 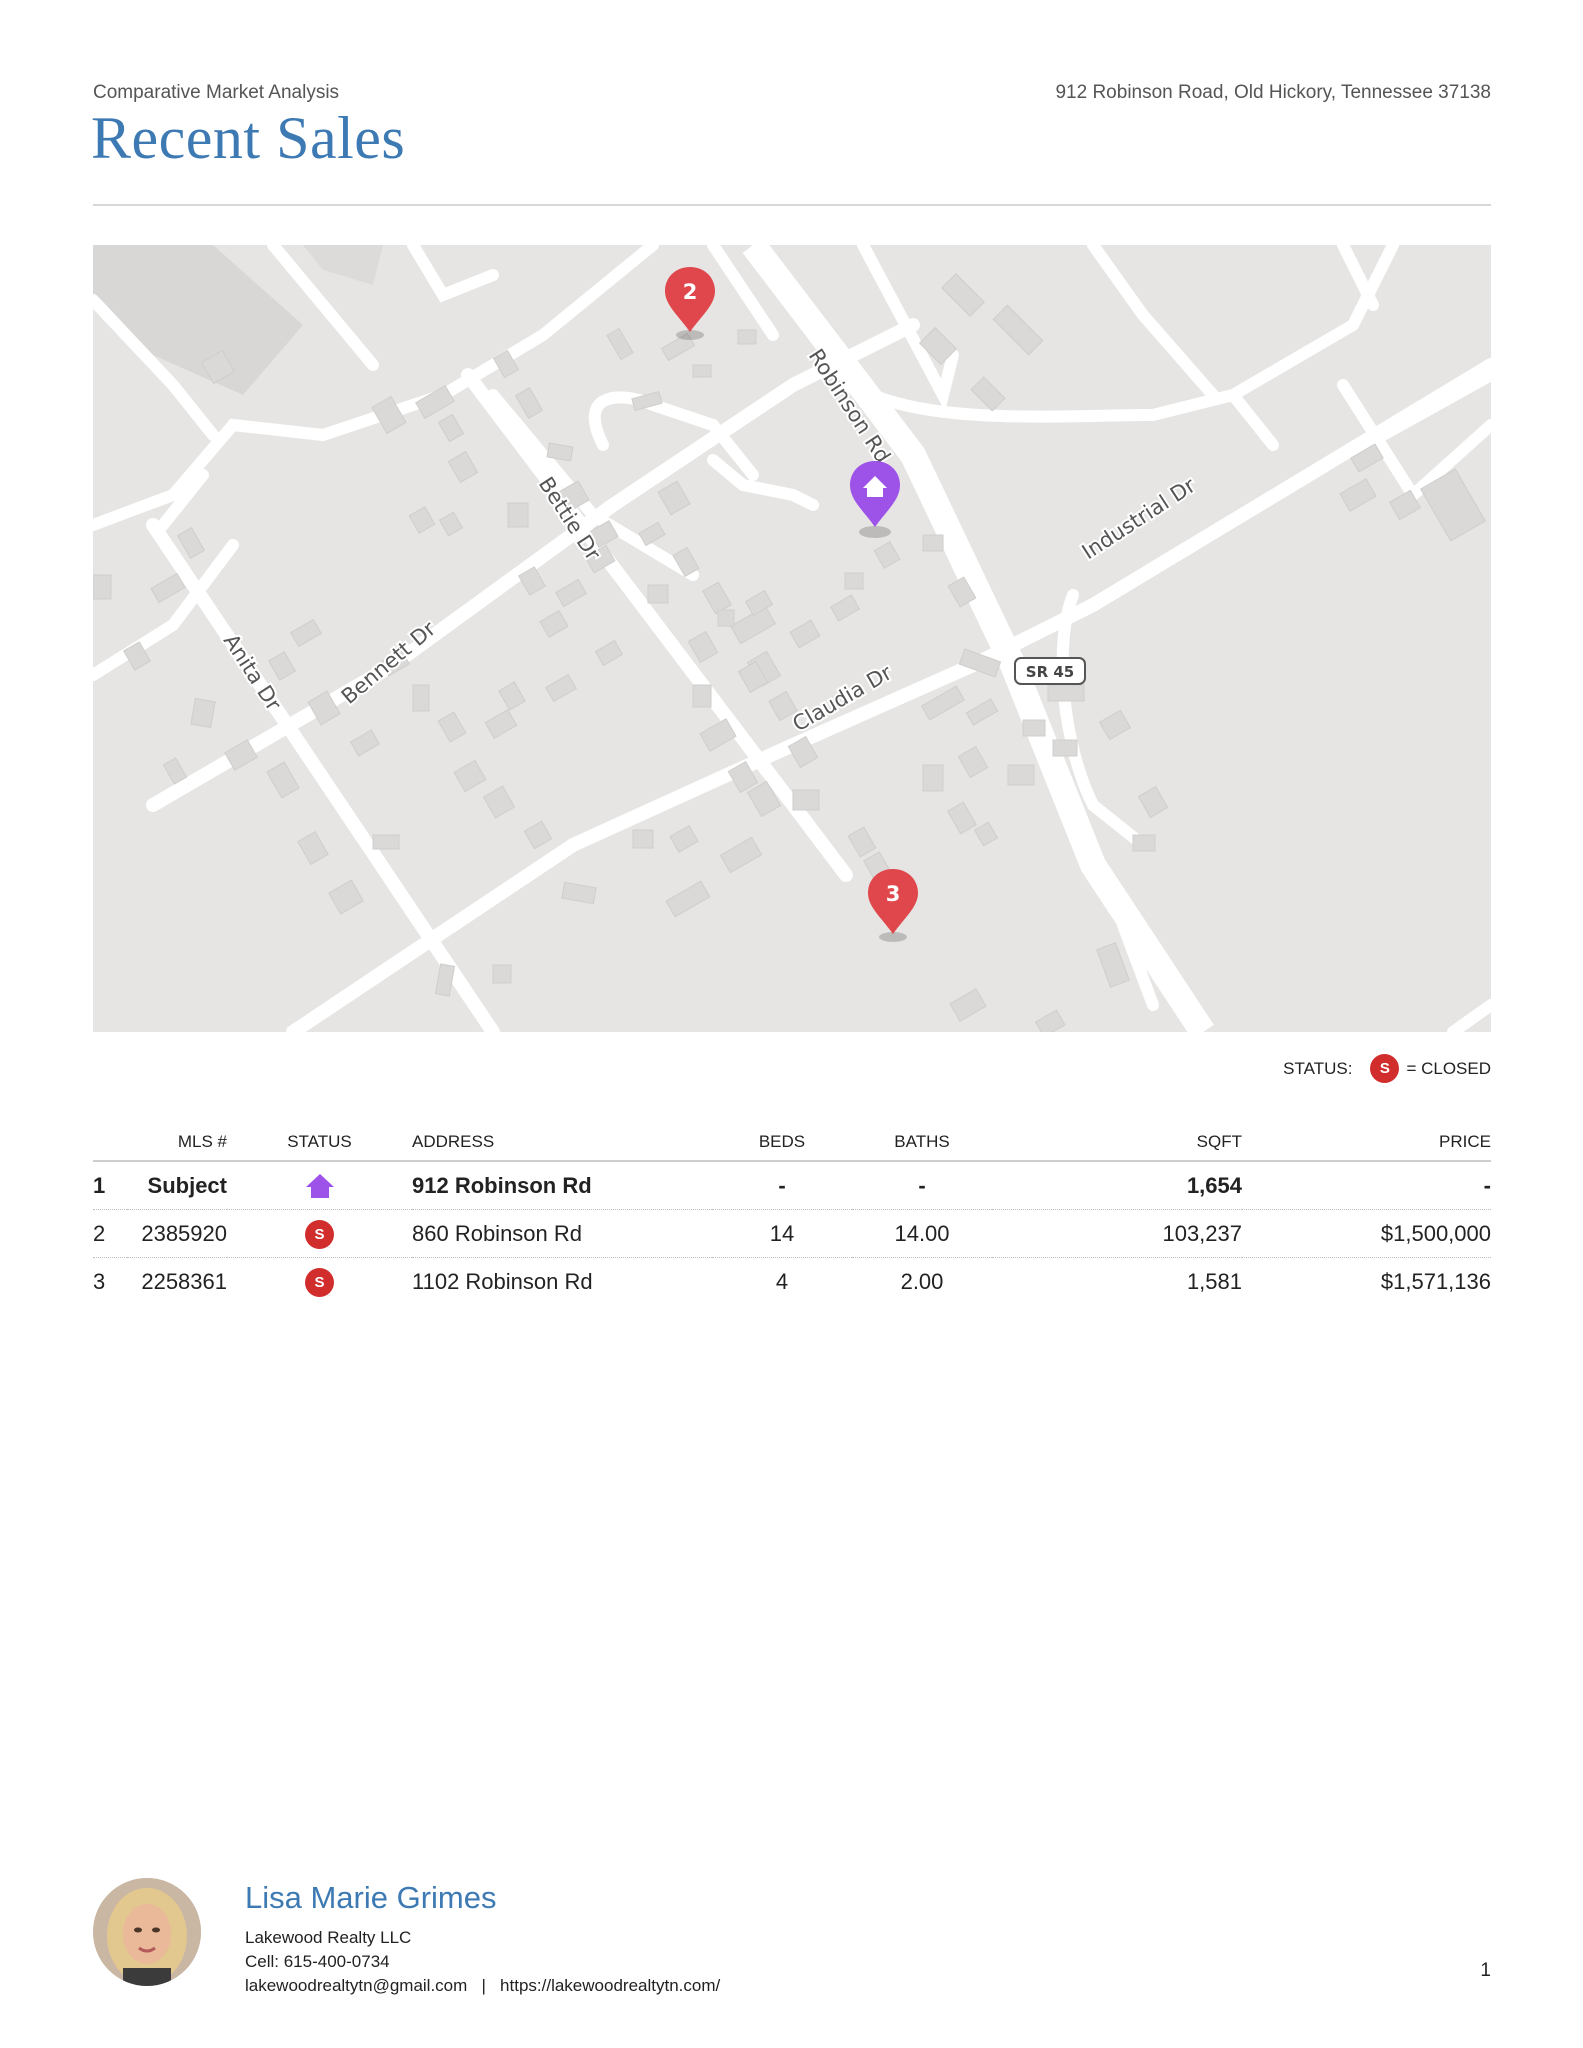 I want to click on header-divider, so click(x=792, y=205).